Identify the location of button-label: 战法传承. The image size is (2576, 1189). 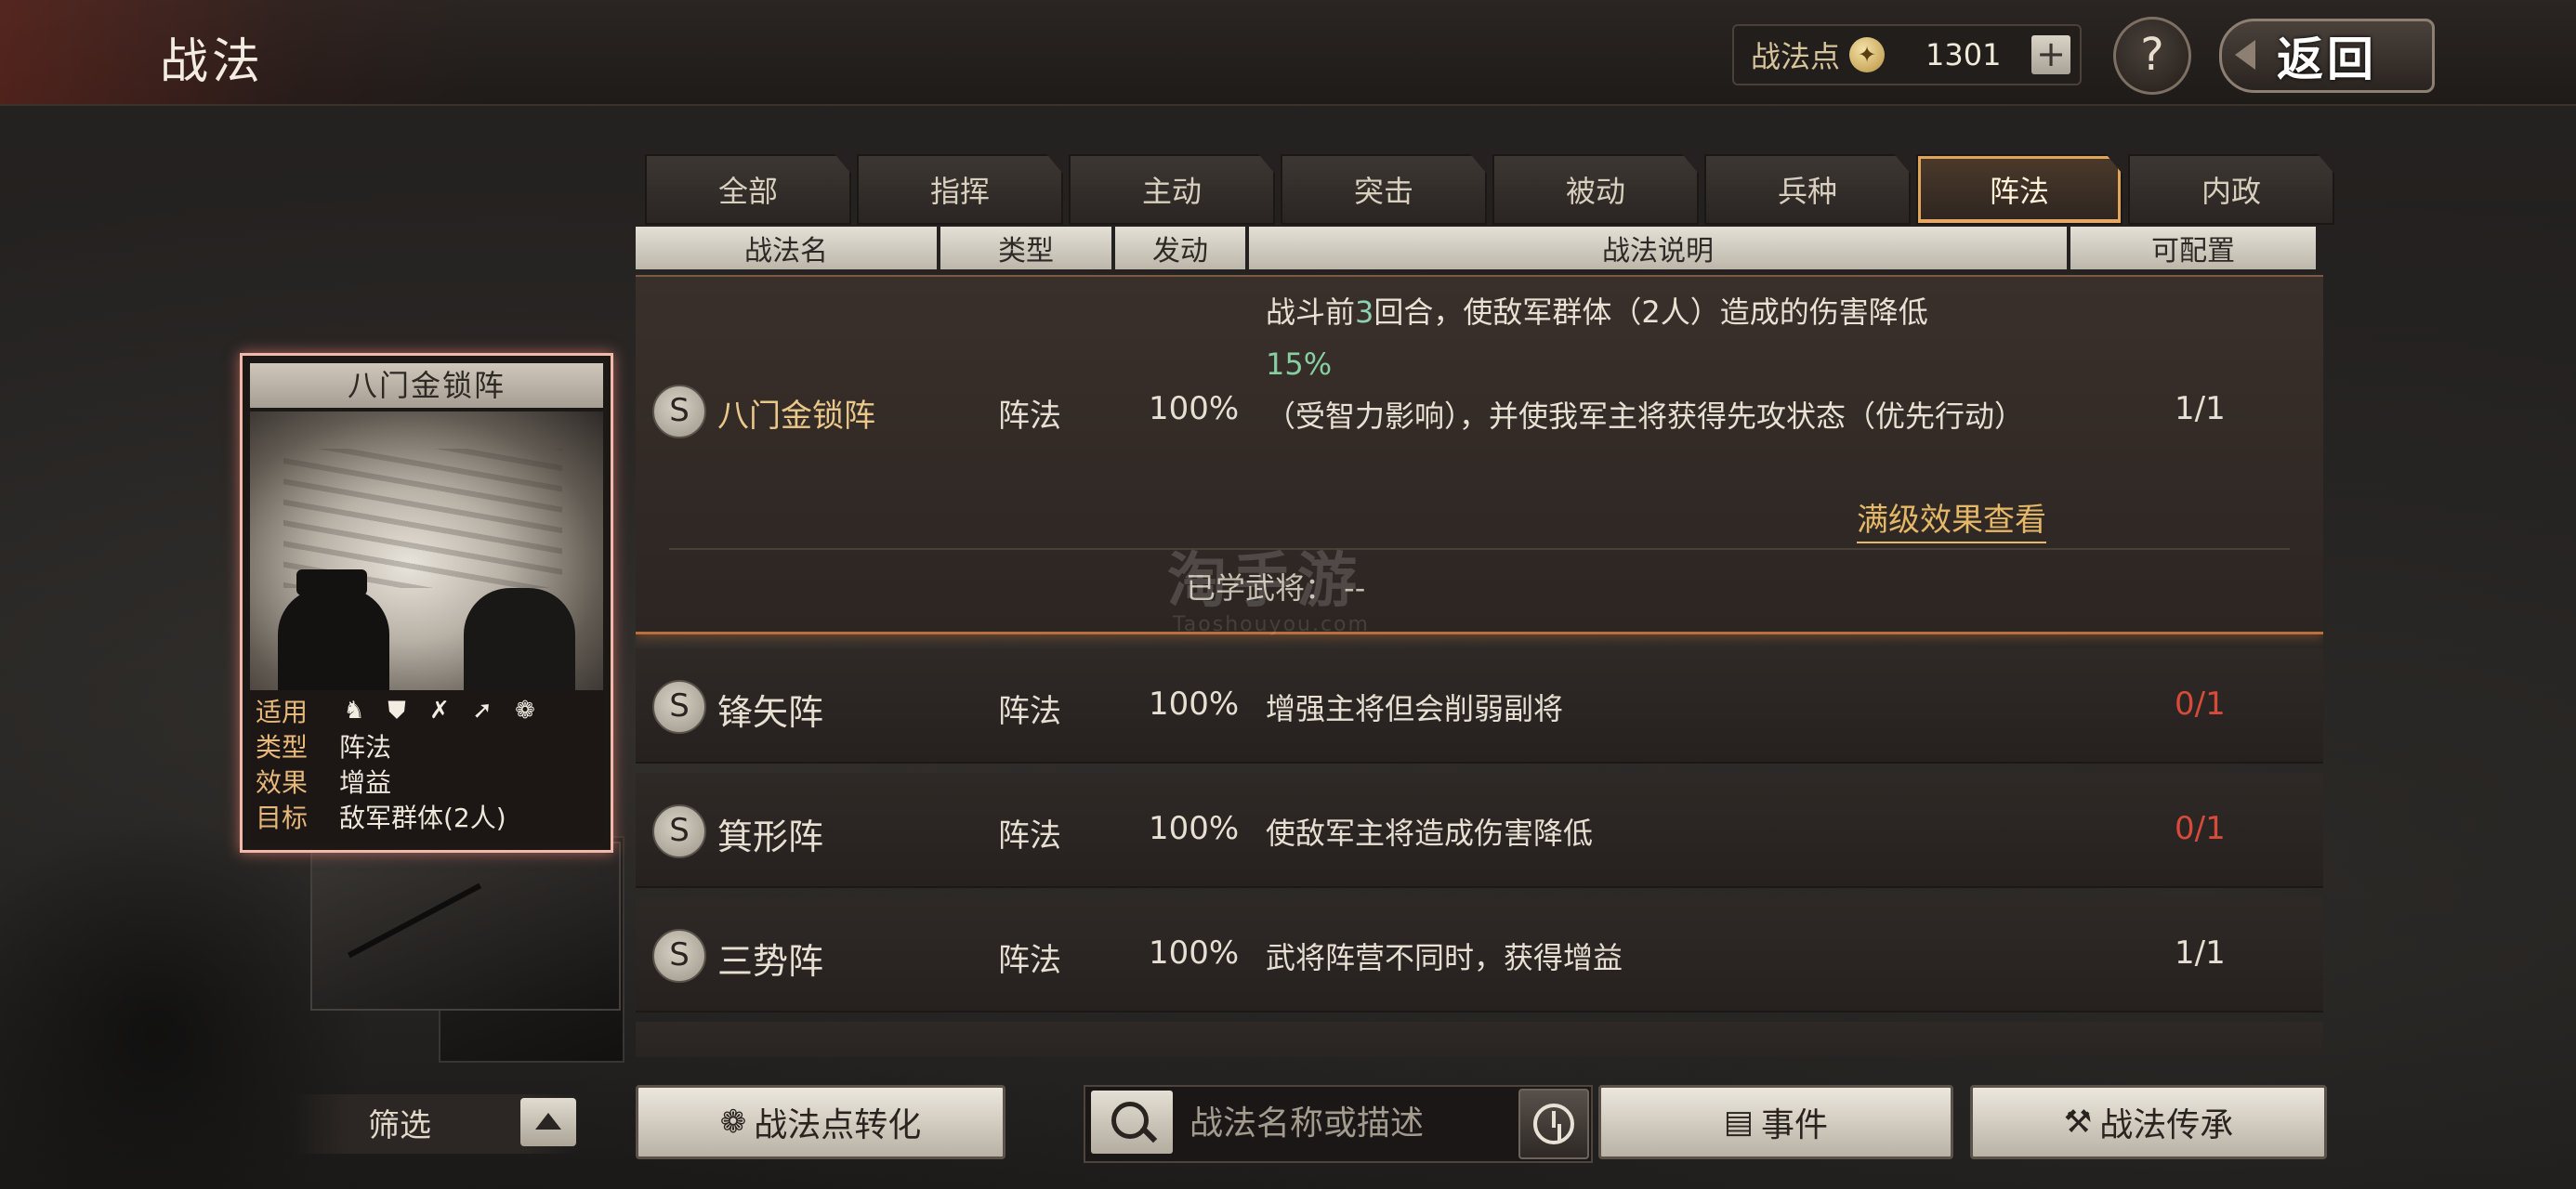
(2166, 1125).